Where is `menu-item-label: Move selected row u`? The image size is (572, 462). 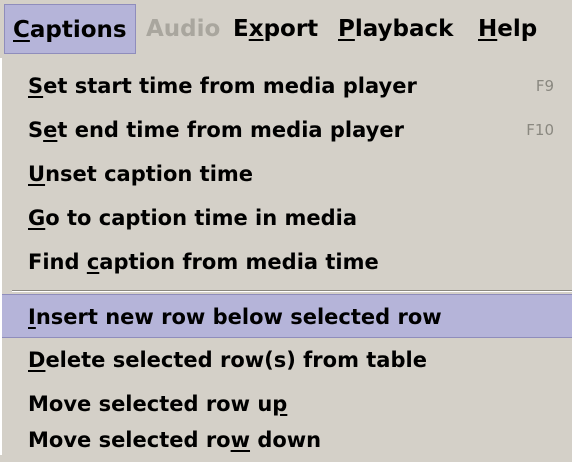 menu-item-label: Move selected row u is located at coordinates (150, 404).